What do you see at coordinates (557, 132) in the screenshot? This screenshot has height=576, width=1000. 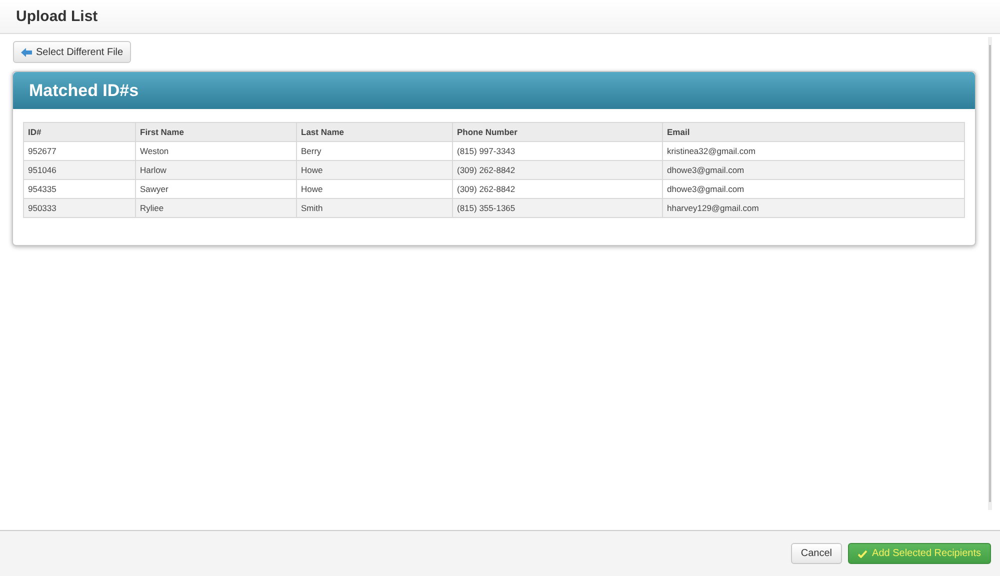 I see `column-header: Phone Number` at bounding box center [557, 132].